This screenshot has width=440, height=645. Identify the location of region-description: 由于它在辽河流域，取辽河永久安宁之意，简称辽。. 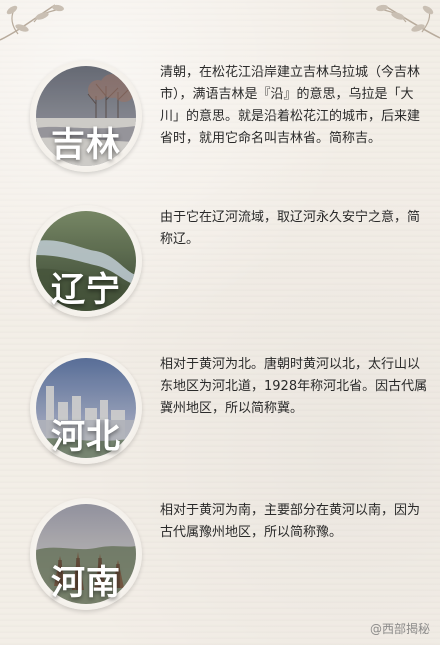
(290, 228).